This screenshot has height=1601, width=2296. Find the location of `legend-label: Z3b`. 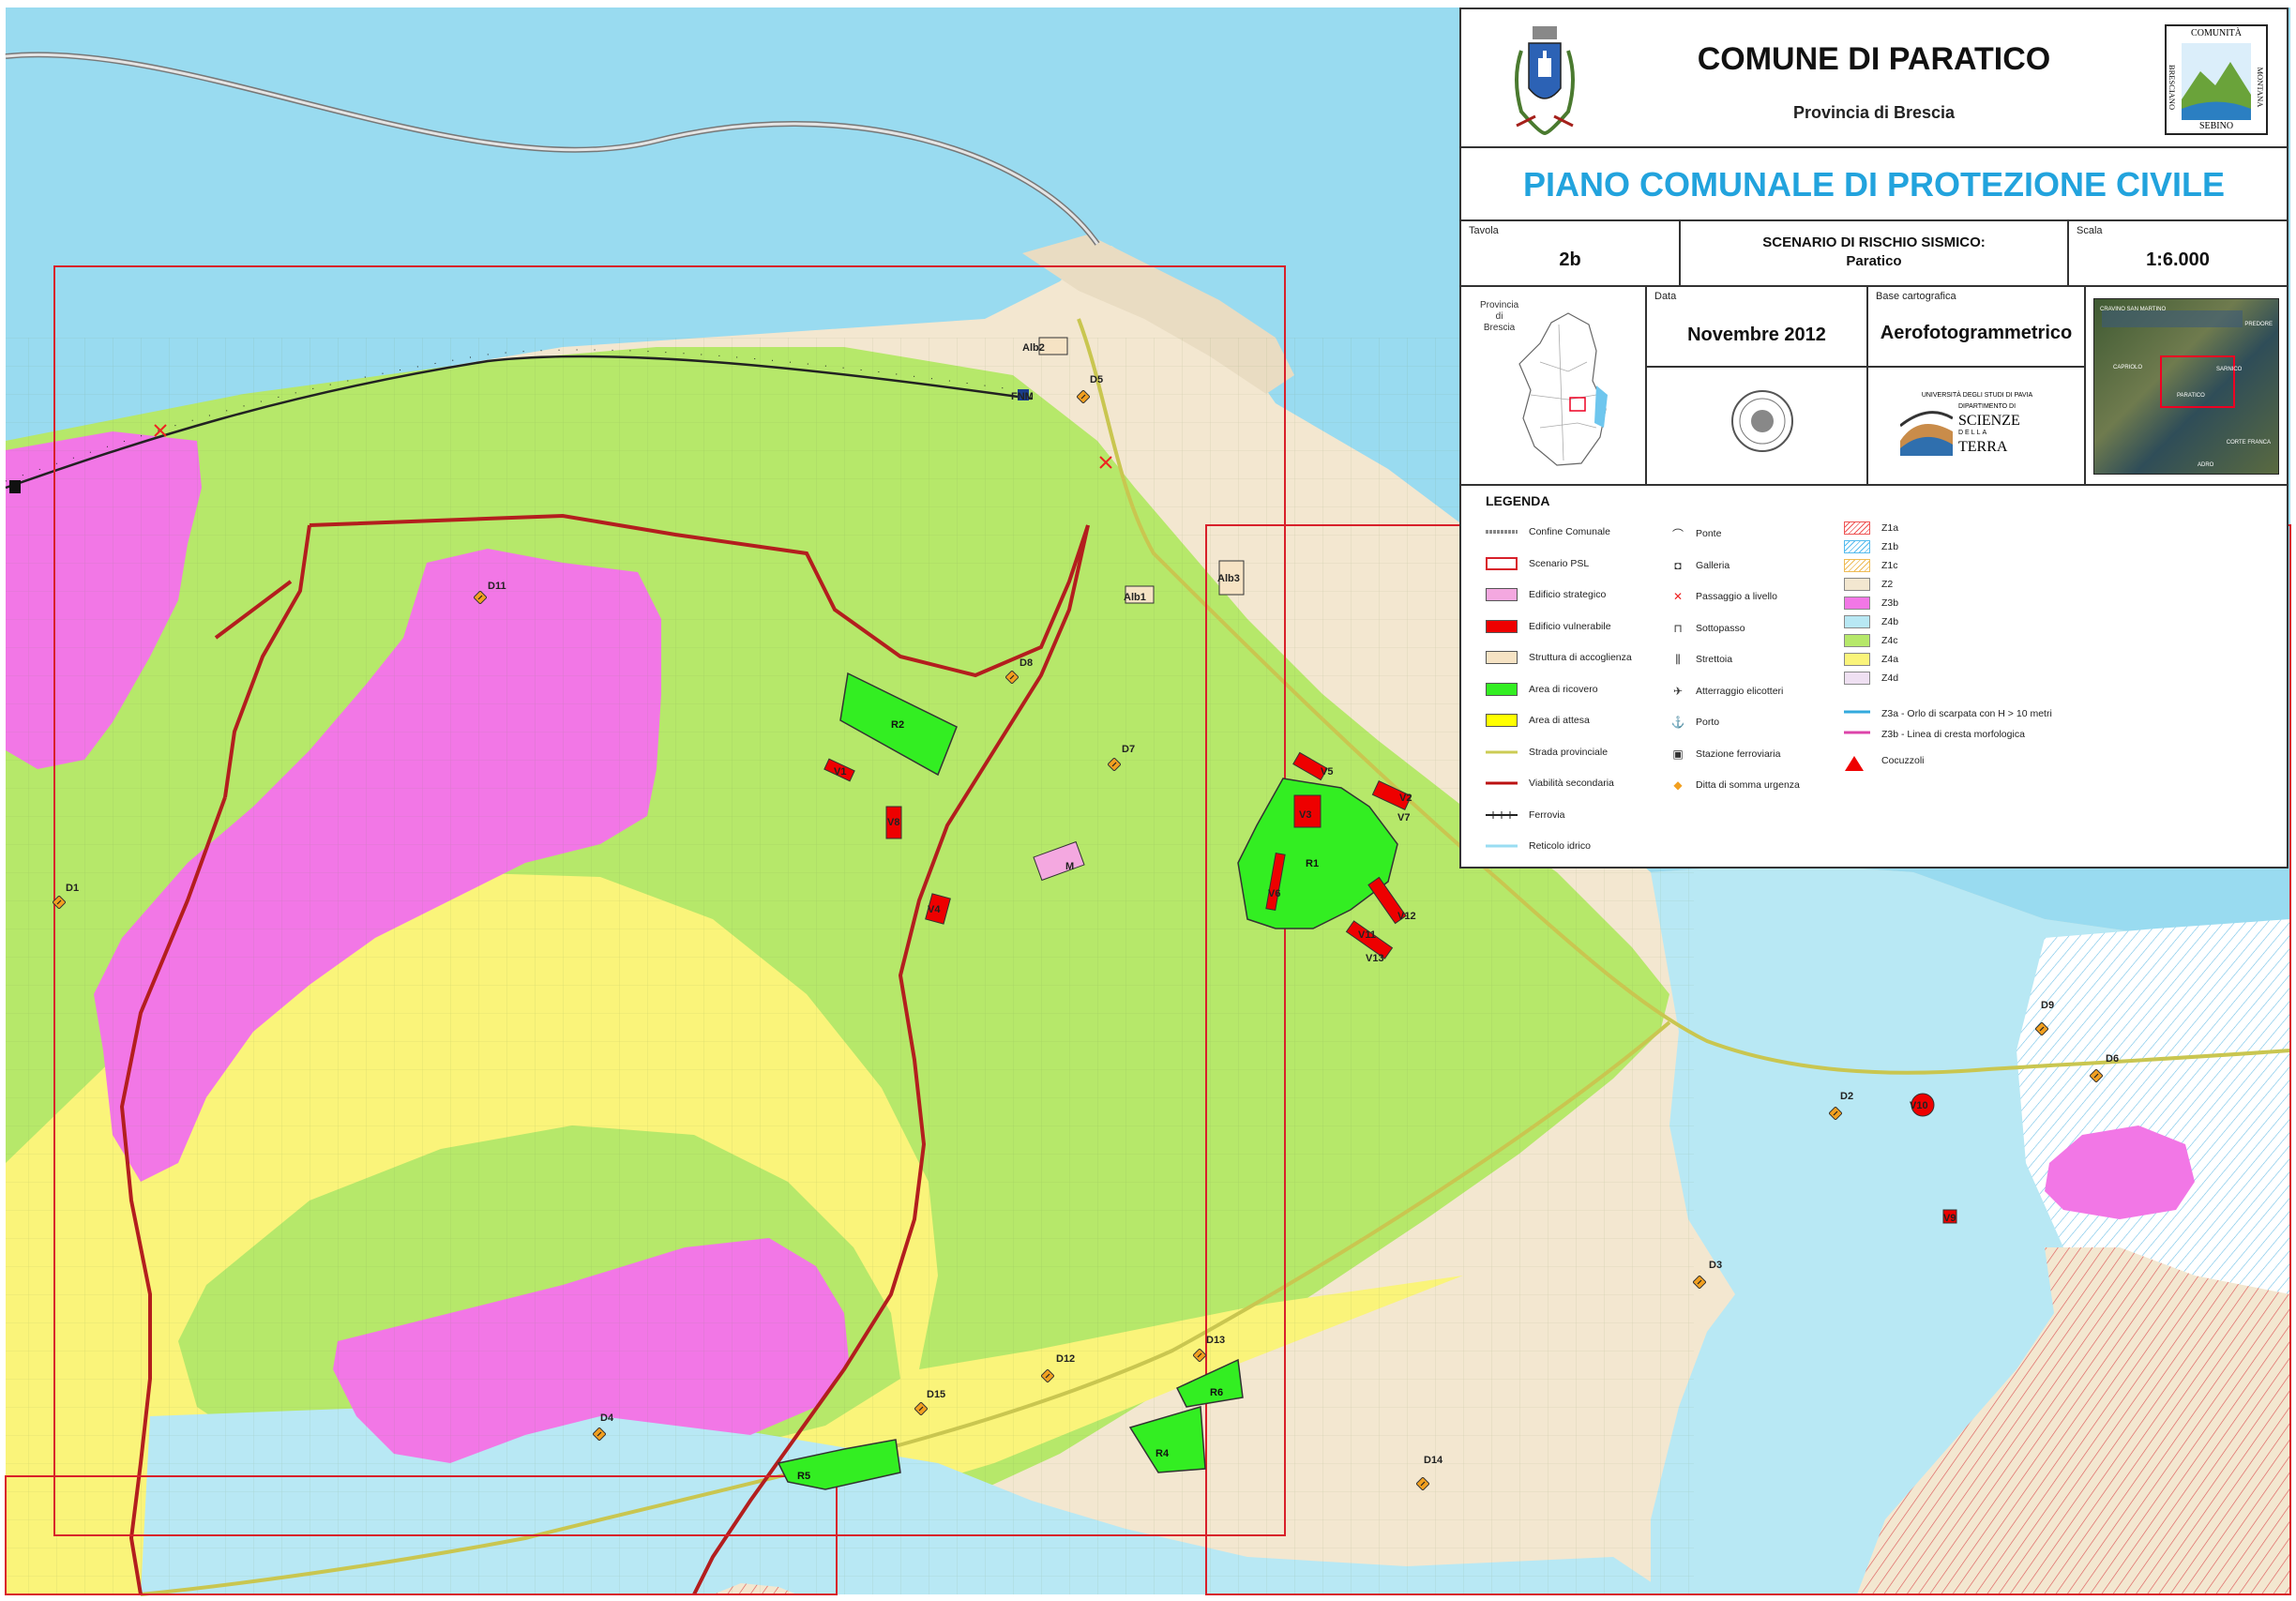

legend-label: Z3b is located at coordinates (1890, 603).